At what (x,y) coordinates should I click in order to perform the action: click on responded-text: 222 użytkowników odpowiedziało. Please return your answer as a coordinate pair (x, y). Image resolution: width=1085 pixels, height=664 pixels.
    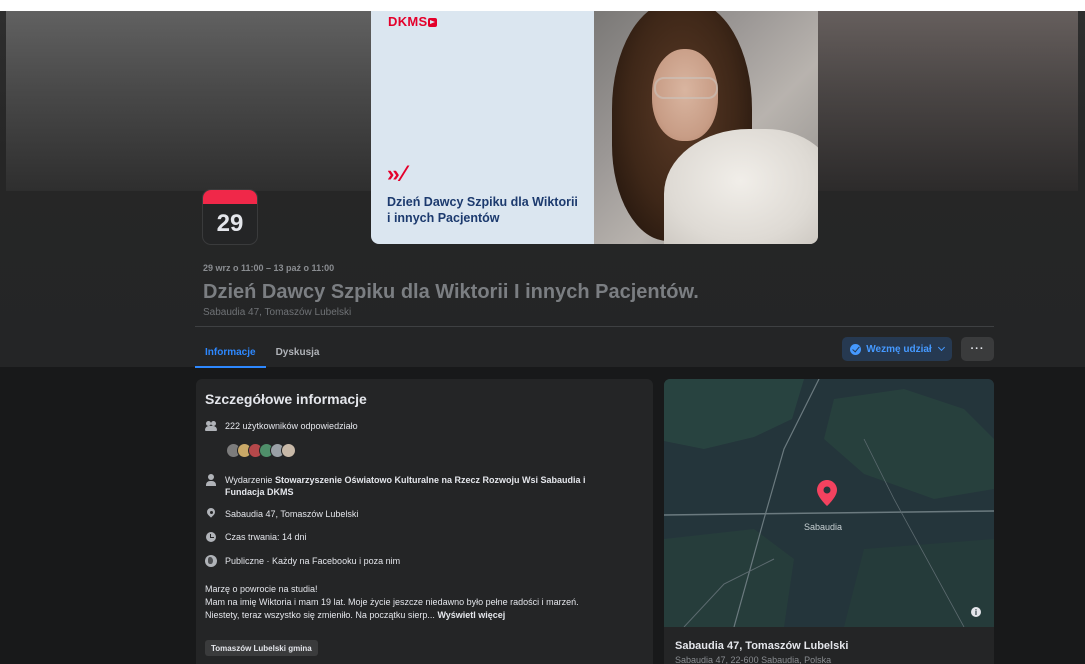
    Looking at the image, I should click on (291, 426).